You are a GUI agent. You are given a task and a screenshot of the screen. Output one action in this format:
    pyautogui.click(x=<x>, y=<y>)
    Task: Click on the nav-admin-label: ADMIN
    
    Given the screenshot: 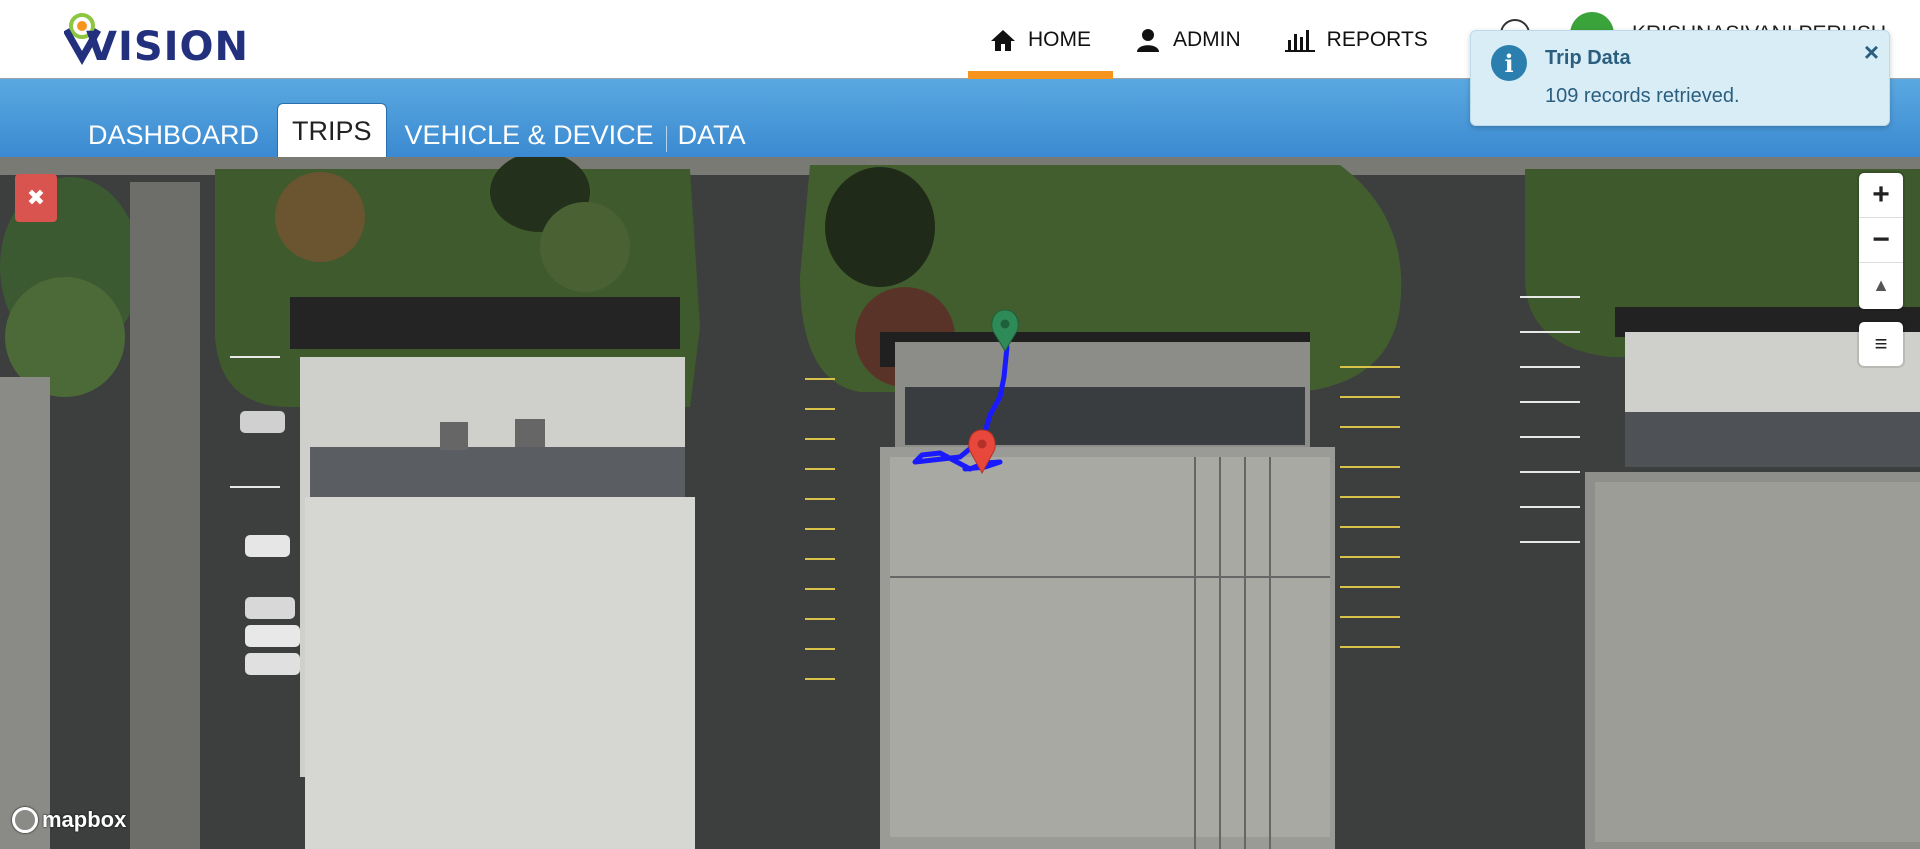 What is the action you would take?
    pyautogui.click(x=1207, y=39)
    